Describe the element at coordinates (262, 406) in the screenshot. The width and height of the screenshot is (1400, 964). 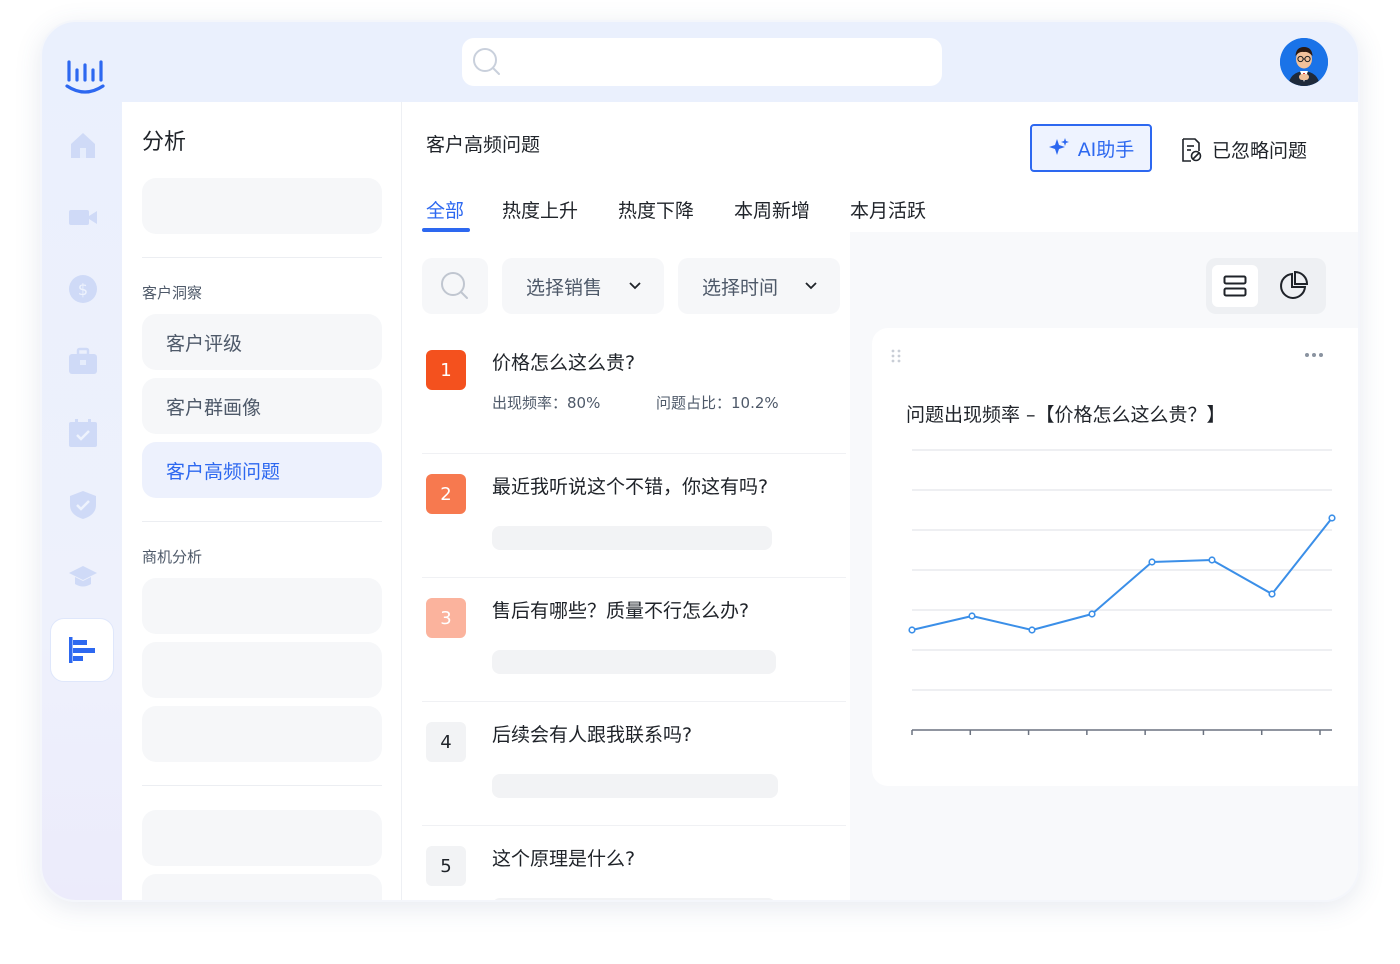
I see `sidebar-item-customer-profile: 客户群画像` at that location.